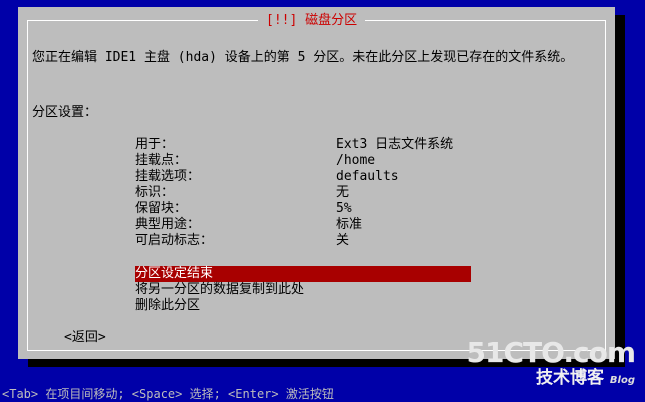  Describe the element at coordinates (65, 112) in the screenshot. I see `section-label: 分区设置：` at that location.